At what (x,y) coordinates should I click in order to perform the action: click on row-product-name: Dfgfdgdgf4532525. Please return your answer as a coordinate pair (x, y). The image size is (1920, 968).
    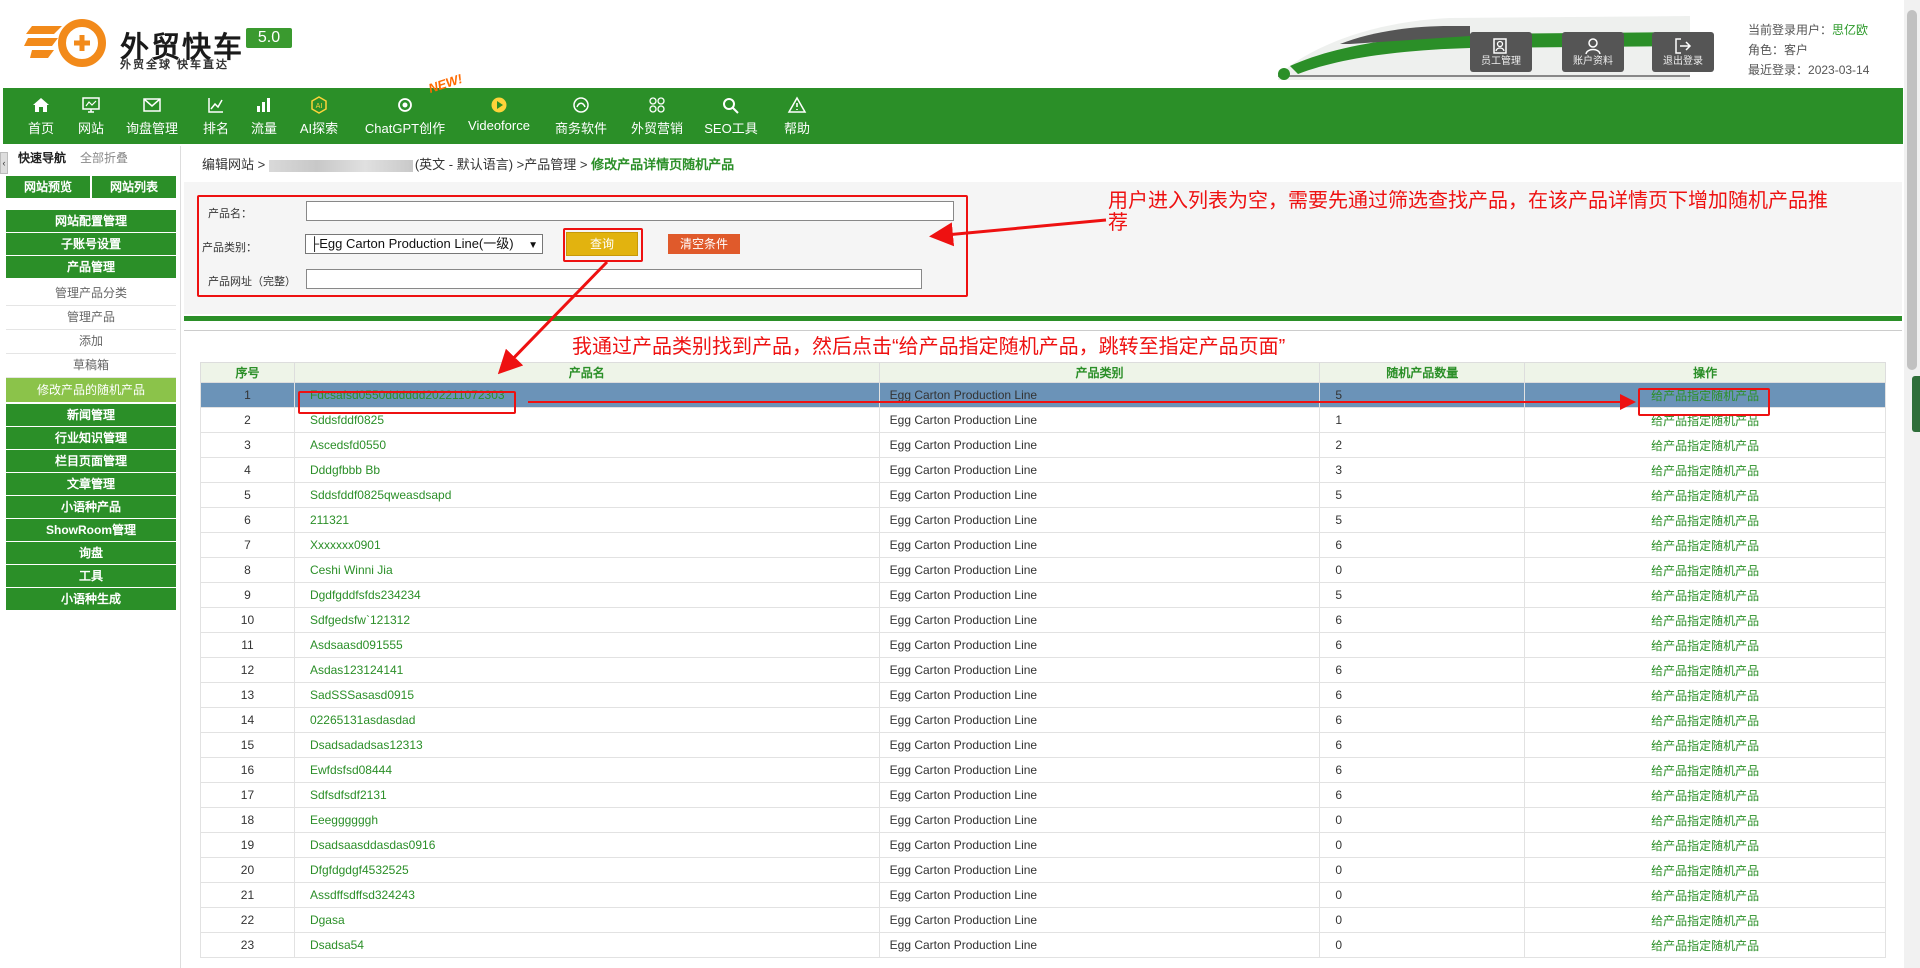
    Looking at the image, I should click on (586, 870).